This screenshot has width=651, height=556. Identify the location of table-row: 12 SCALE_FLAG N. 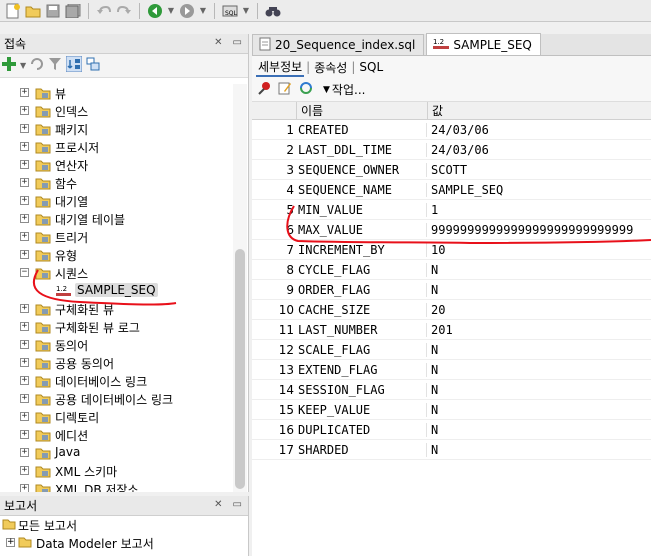
(451, 350).